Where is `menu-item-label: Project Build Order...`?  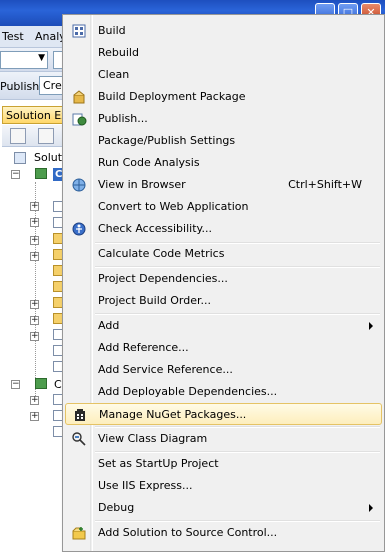
menu-item-label: Project Build Order... is located at coordinates (154, 300).